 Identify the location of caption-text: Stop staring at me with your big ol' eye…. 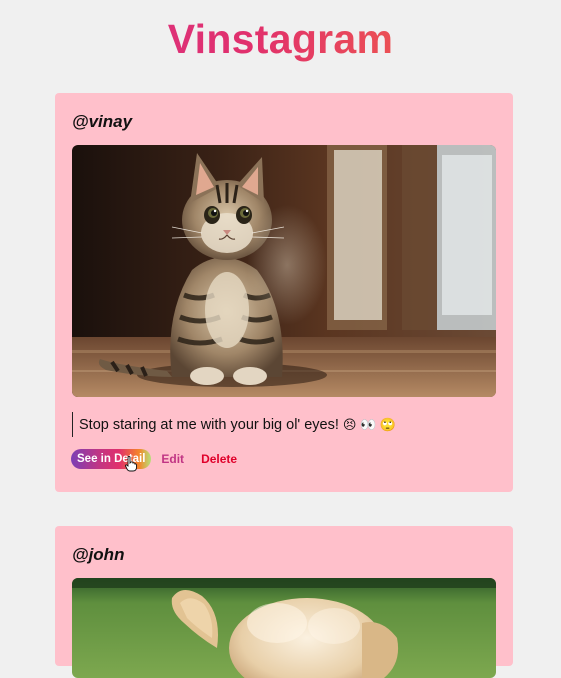
(209, 425).